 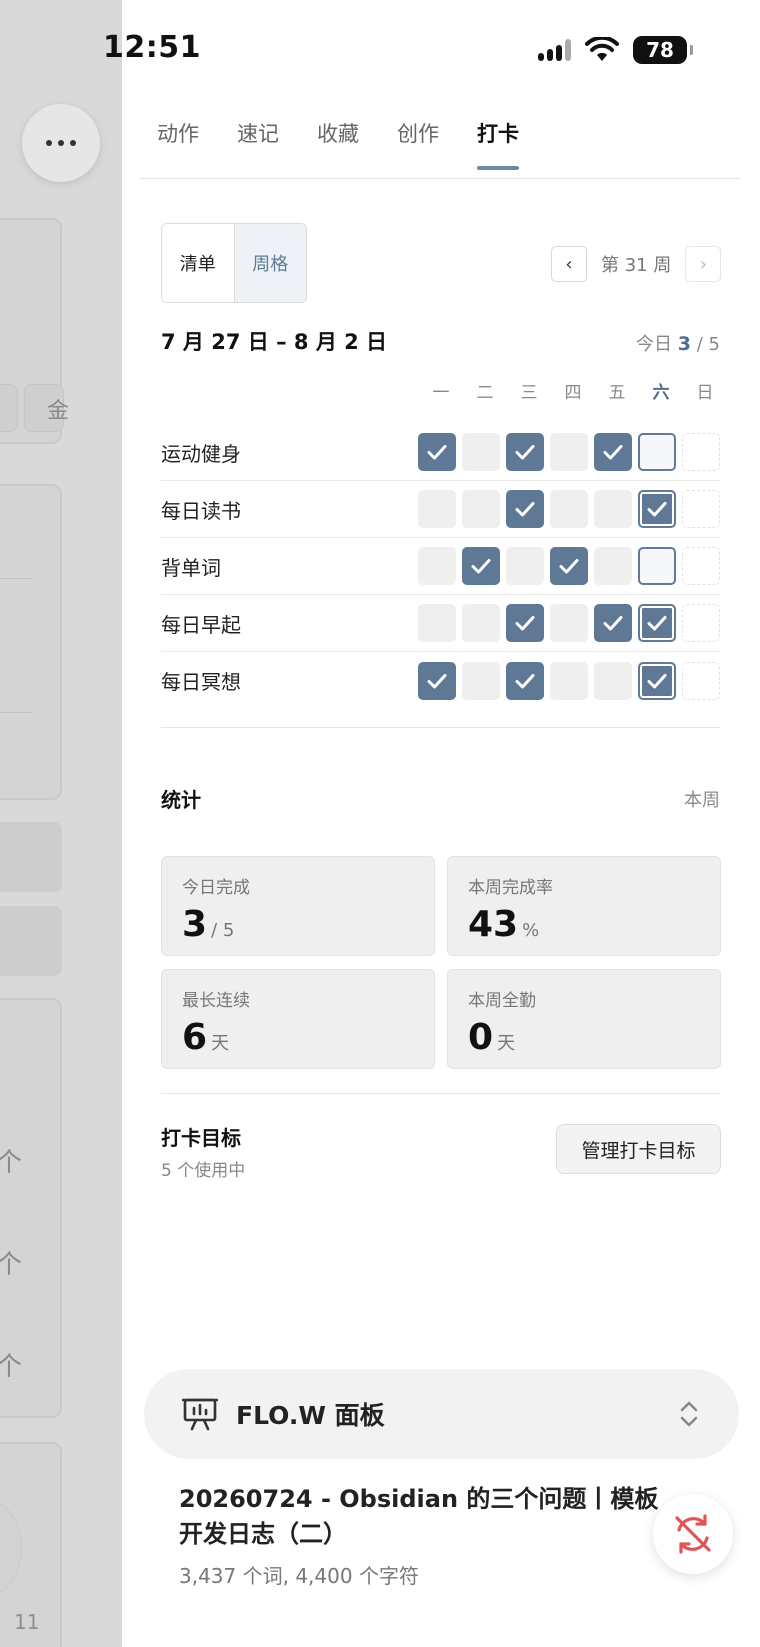 What do you see at coordinates (573, 390) in the screenshot?
I see `weekday-header: 一二三四五六日` at bounding box center [573, 390].